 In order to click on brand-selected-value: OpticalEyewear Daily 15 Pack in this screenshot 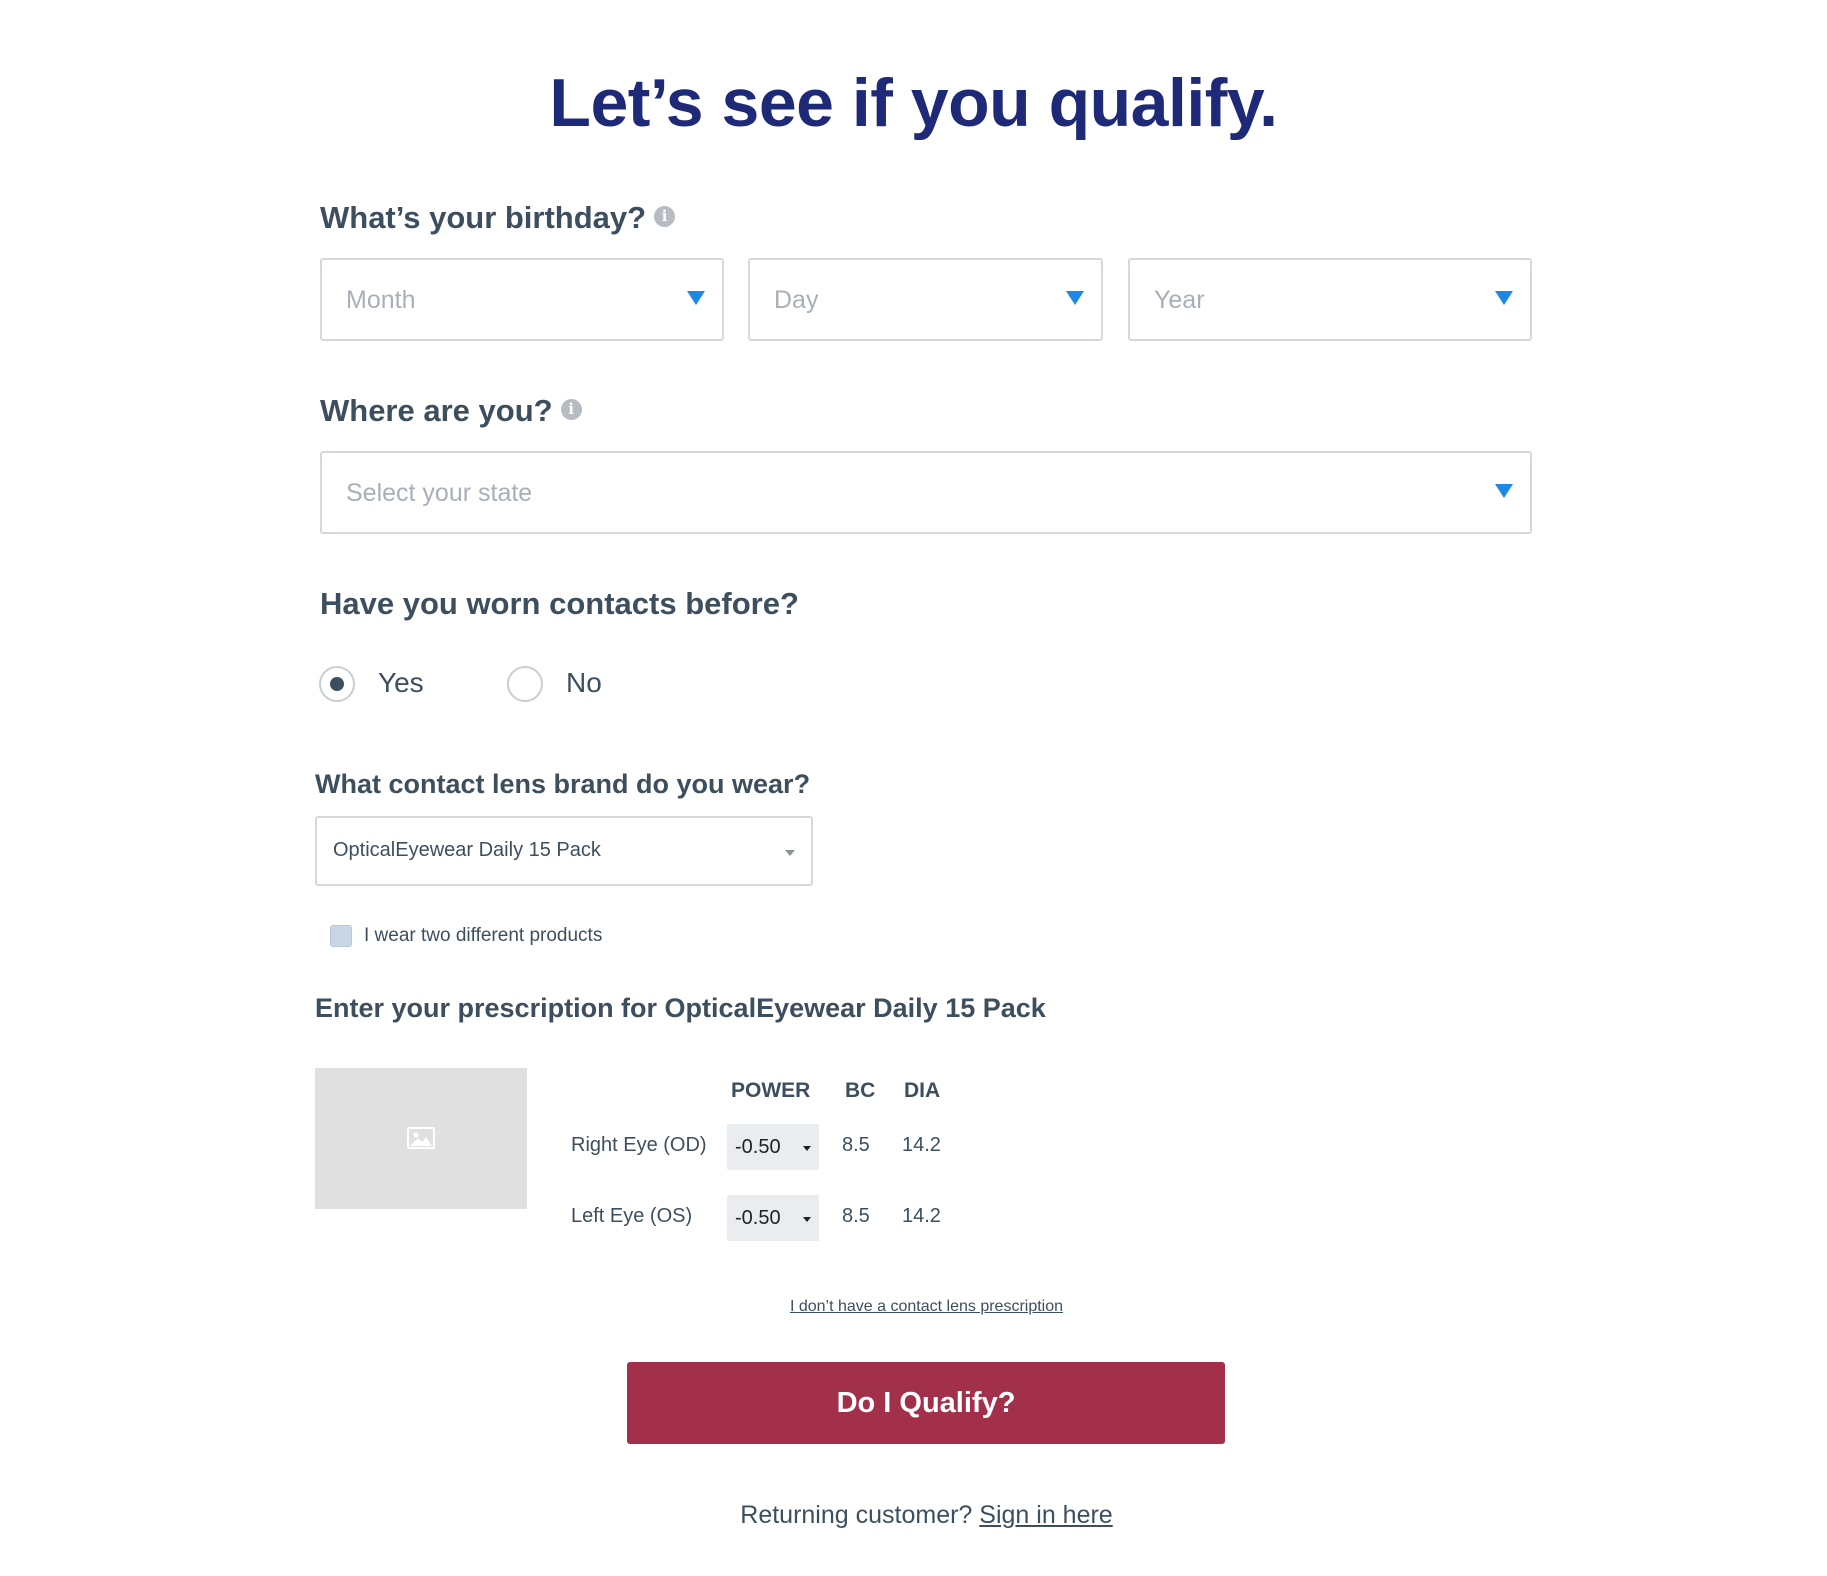, I will do `click(467, 850)`.